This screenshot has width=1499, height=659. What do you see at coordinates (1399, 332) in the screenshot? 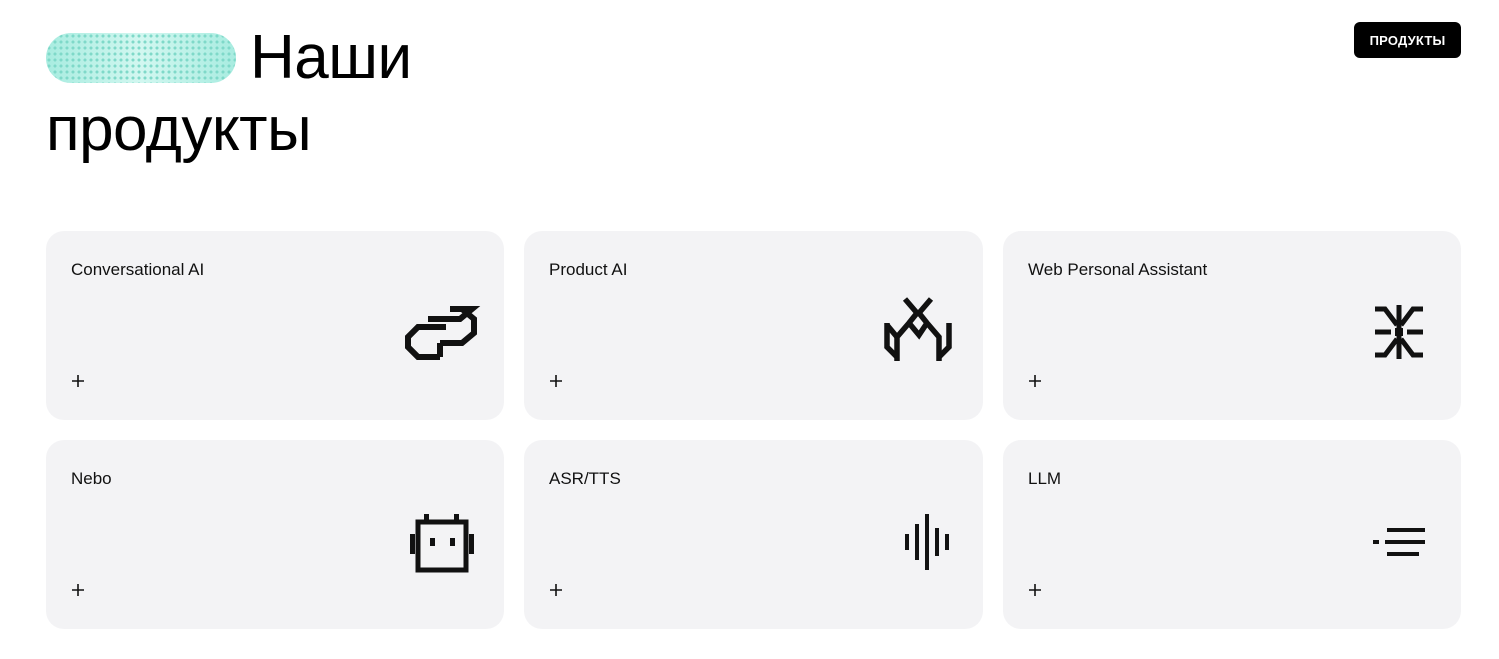
I see `asterisk-k-icon` at bounding box center [1399, 332].